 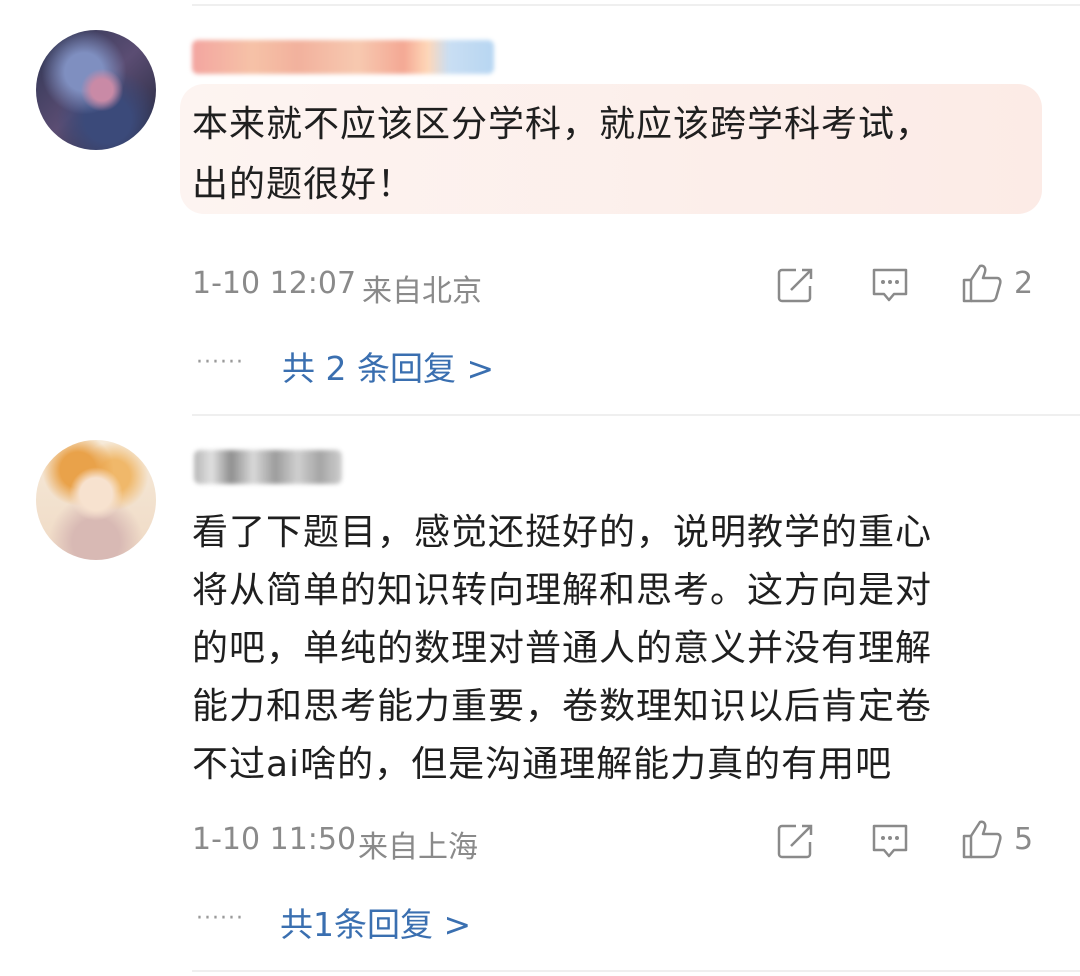 What do you see at coordinates (274, 283) in the screenshot?
I see `comment-timestamp: 1-10 12:07` at bounding box center [274, 283].